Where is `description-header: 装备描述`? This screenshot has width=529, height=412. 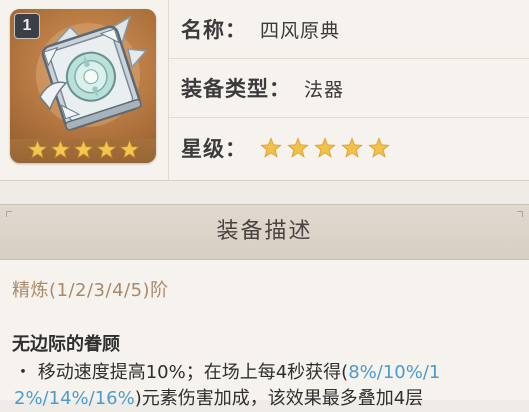
description-header: 装备描述 is located at coordinates (264, 232).